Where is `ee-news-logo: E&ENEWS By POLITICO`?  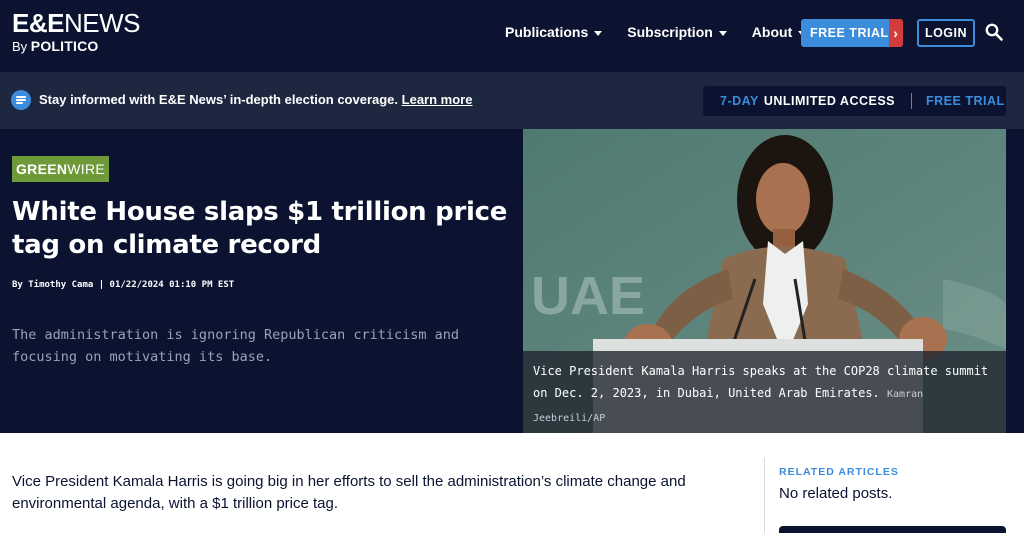 ee-news-logo: E&ENEWS By POLITICO is located at coordinates (76, 31).